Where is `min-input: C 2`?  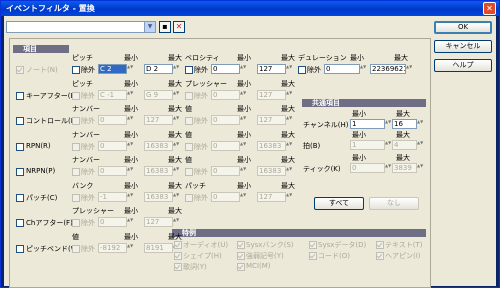
min-input: C 2 is located at coordinates (112, 69).